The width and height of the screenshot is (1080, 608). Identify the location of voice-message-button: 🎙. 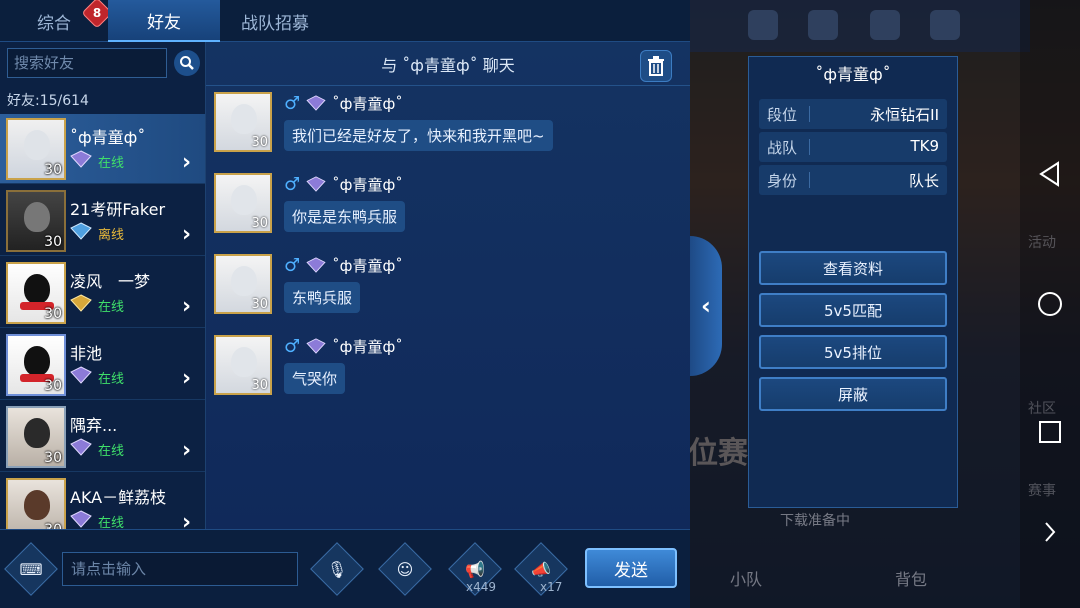
(337, 569).